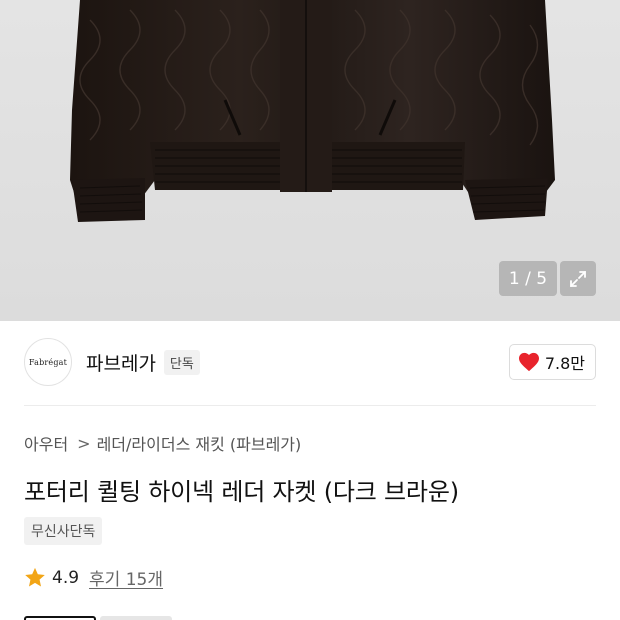  I want to click on review-link: 후기 15개, so click(126, 577).